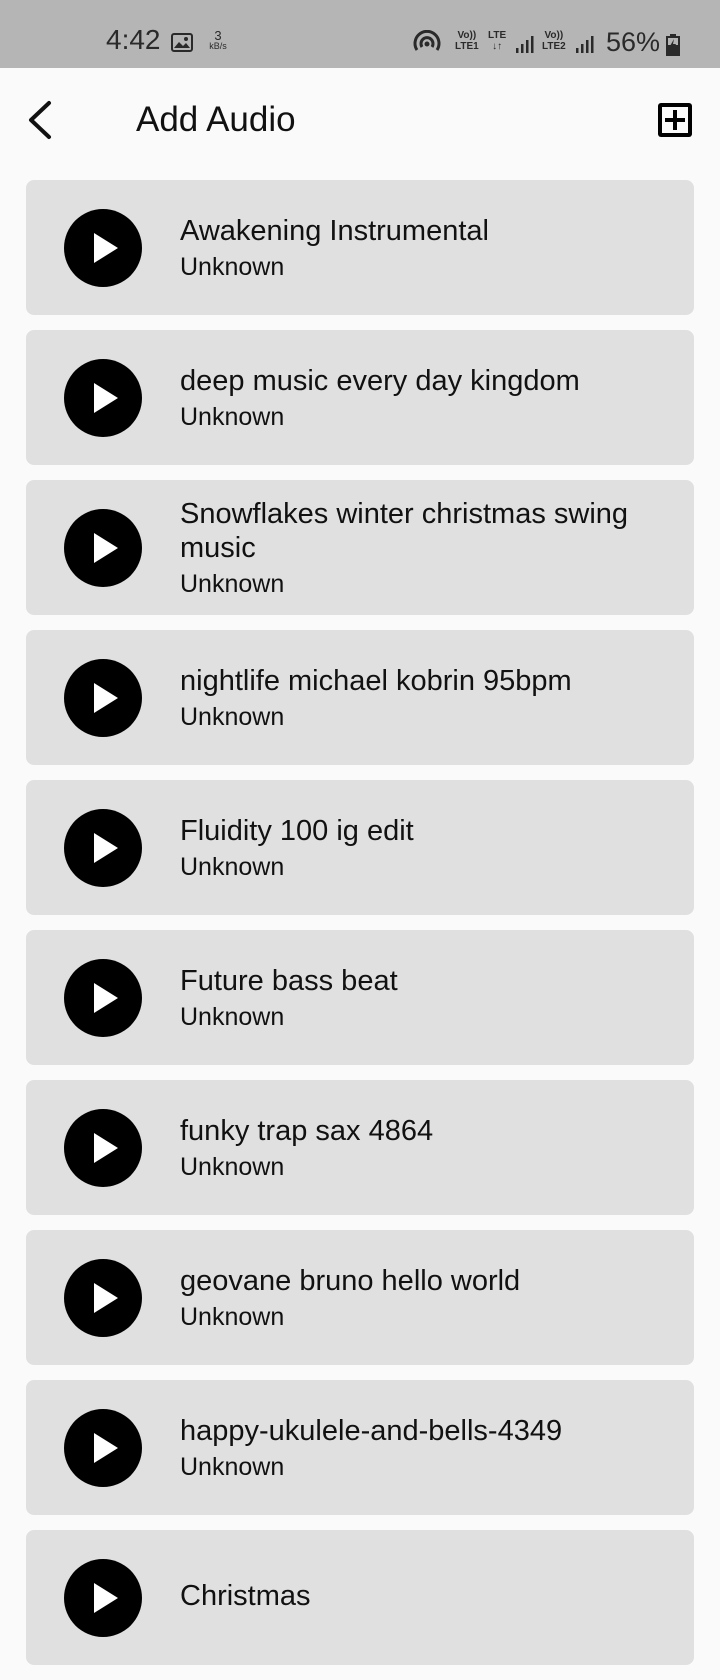  I want to click on audio-title: funky trap sax 4864, so click(307, 1130).